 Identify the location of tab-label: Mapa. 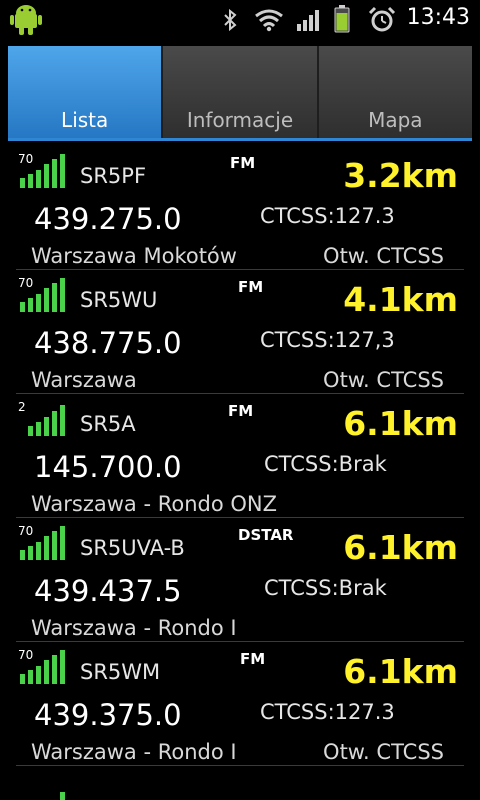
(395, 120).